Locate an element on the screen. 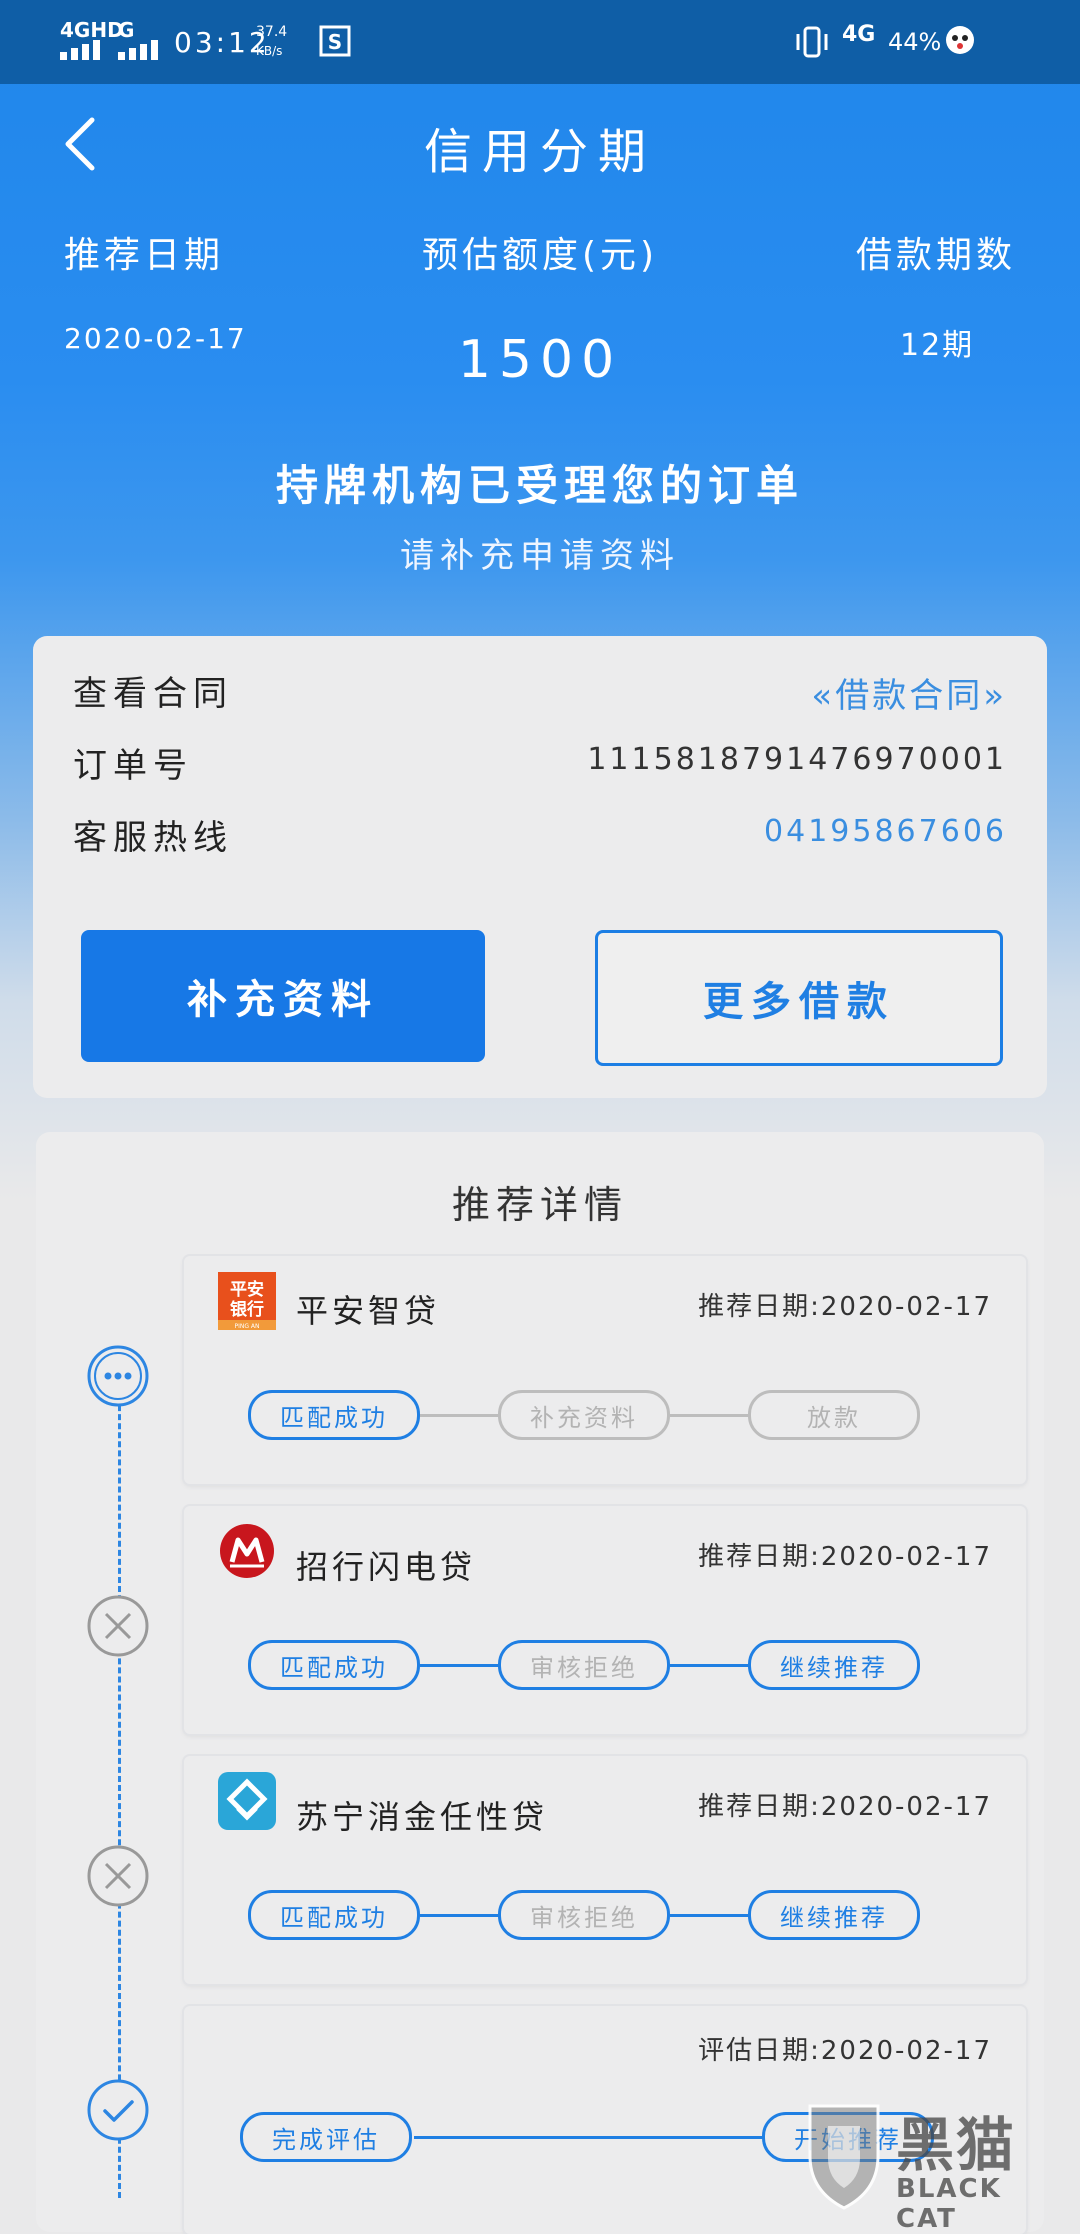 The height and width of the screenshot is (2234, 1080). order-number-label: 订单号 is located at coordinates (133, 766).